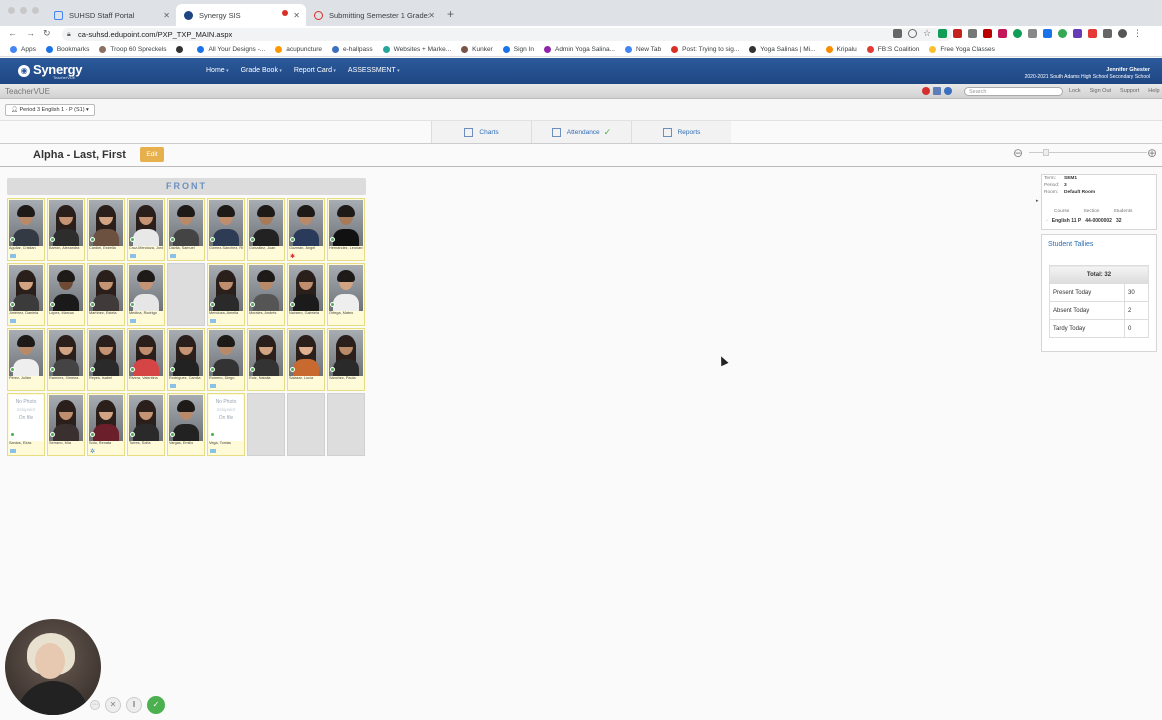  What do you see at coordinates (374, 70) in the screenshot?
I see `nav-assessment: ASSESSMENT` at bounding box center [374, 70].